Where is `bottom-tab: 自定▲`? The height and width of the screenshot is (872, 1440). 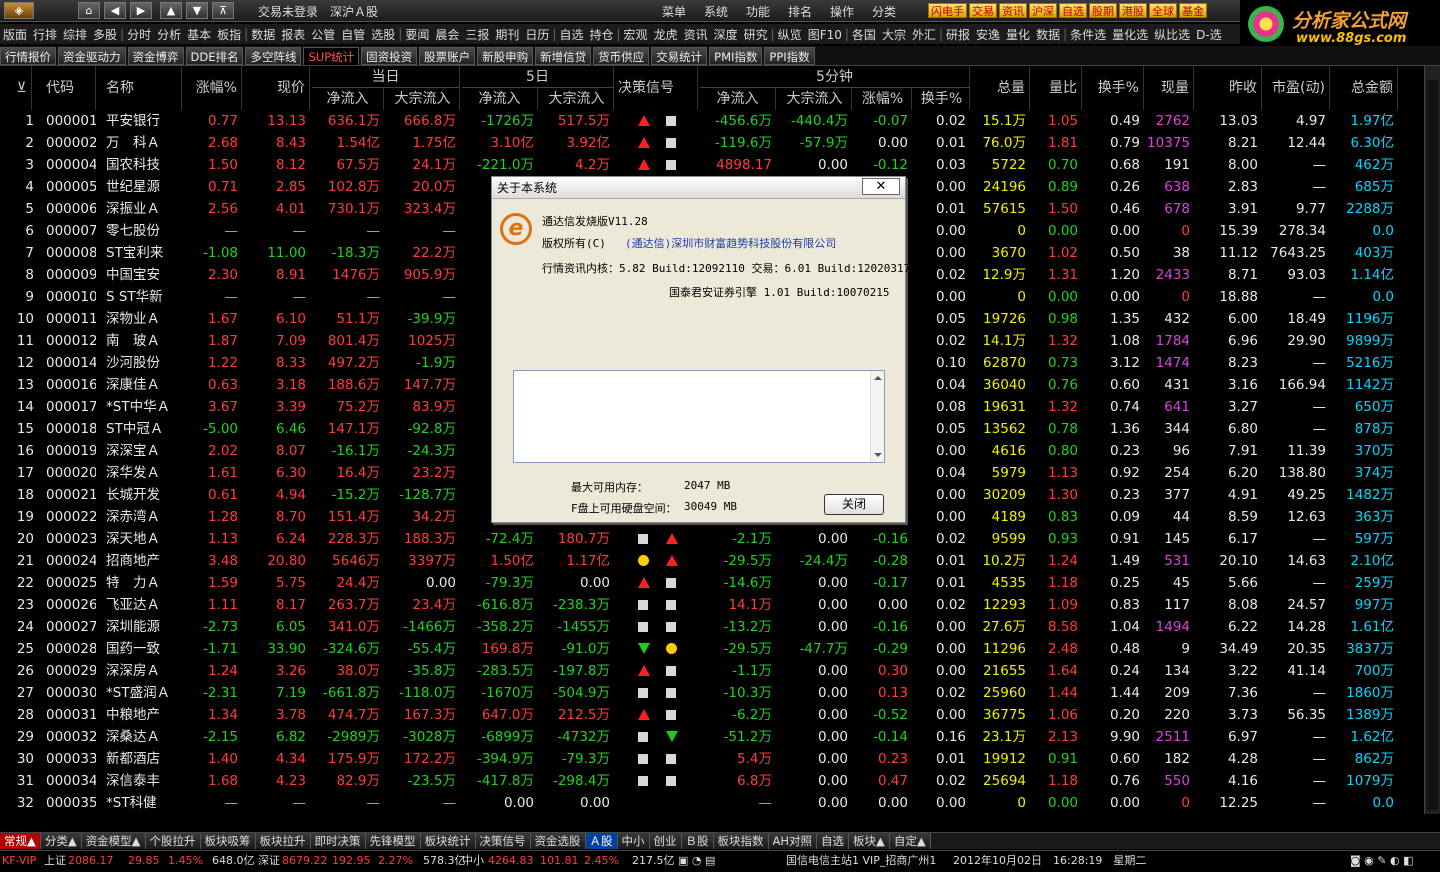 bottom-tab: 自定▲ is located at coordinates (910, 841).